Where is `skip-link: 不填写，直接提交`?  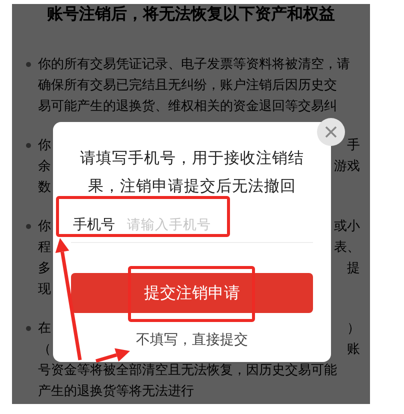 skip-link: 不填写，直接提交 is located at coordinates (192, 340).